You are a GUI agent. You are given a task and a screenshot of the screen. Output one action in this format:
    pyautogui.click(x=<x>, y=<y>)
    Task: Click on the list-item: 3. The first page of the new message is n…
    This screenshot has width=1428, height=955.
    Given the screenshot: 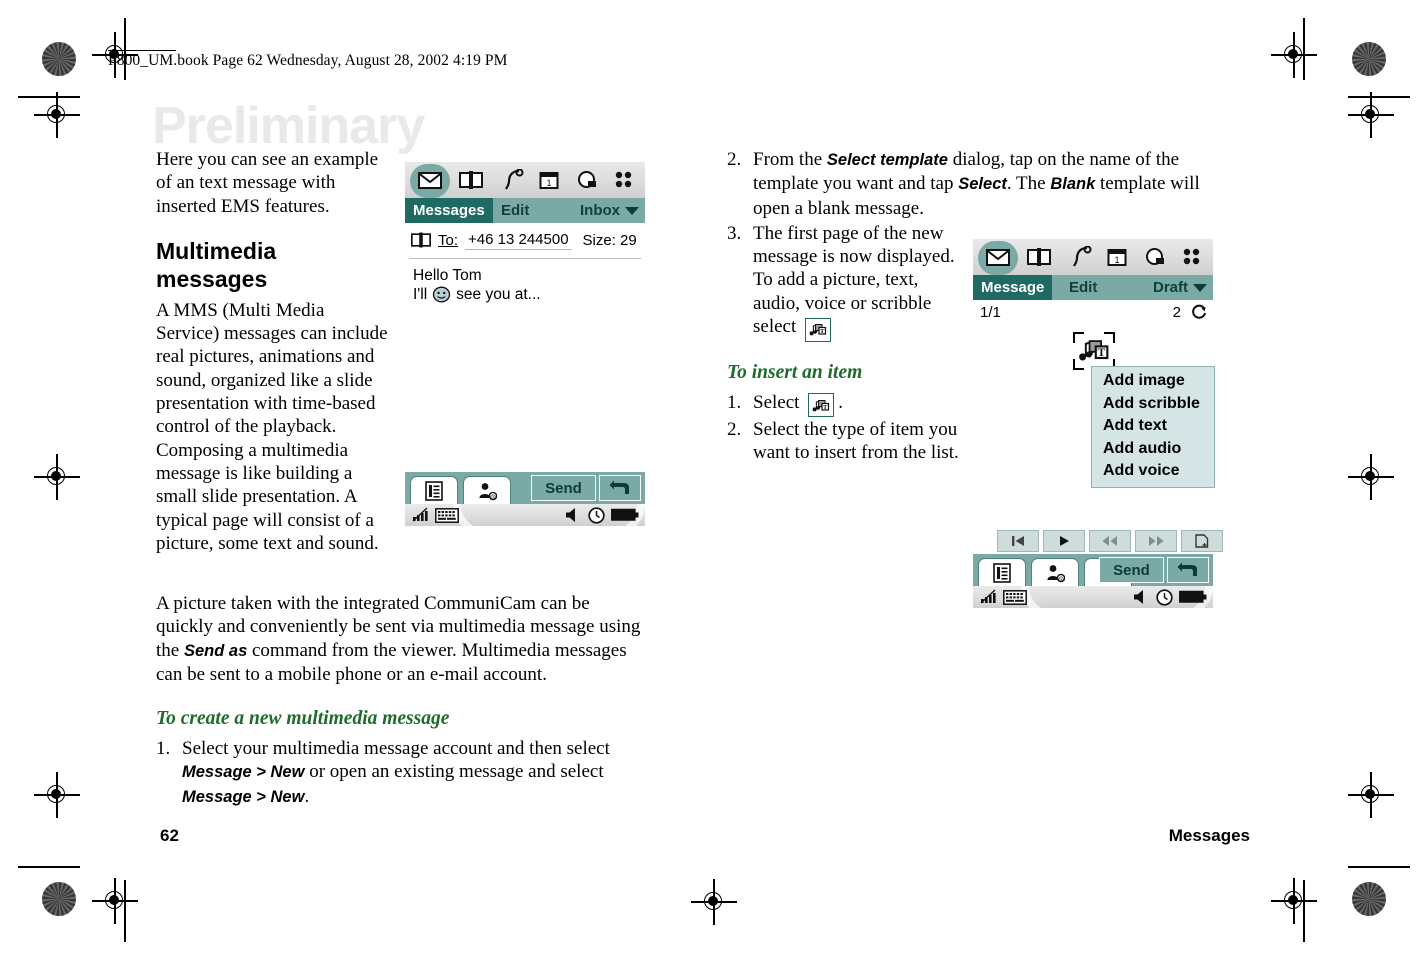 What is the action you would take?
    pyautogui.click(x=843, y=282)
    